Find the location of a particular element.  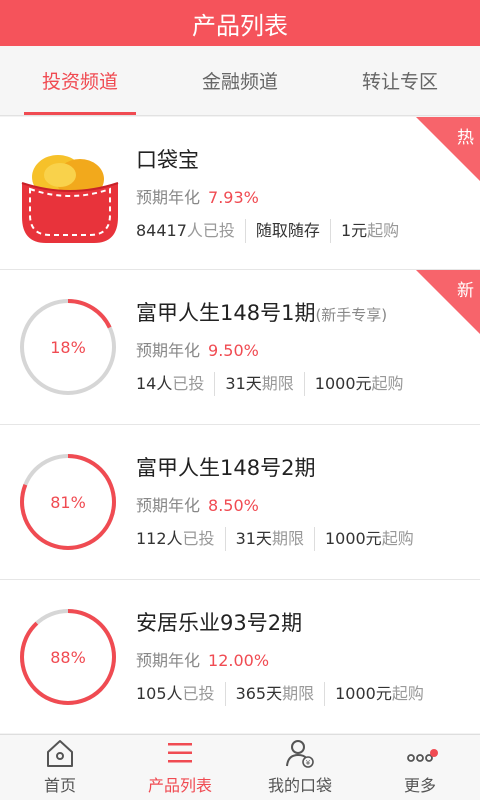

tab-finance: 金融频道 is located at coordinates (240, 80).